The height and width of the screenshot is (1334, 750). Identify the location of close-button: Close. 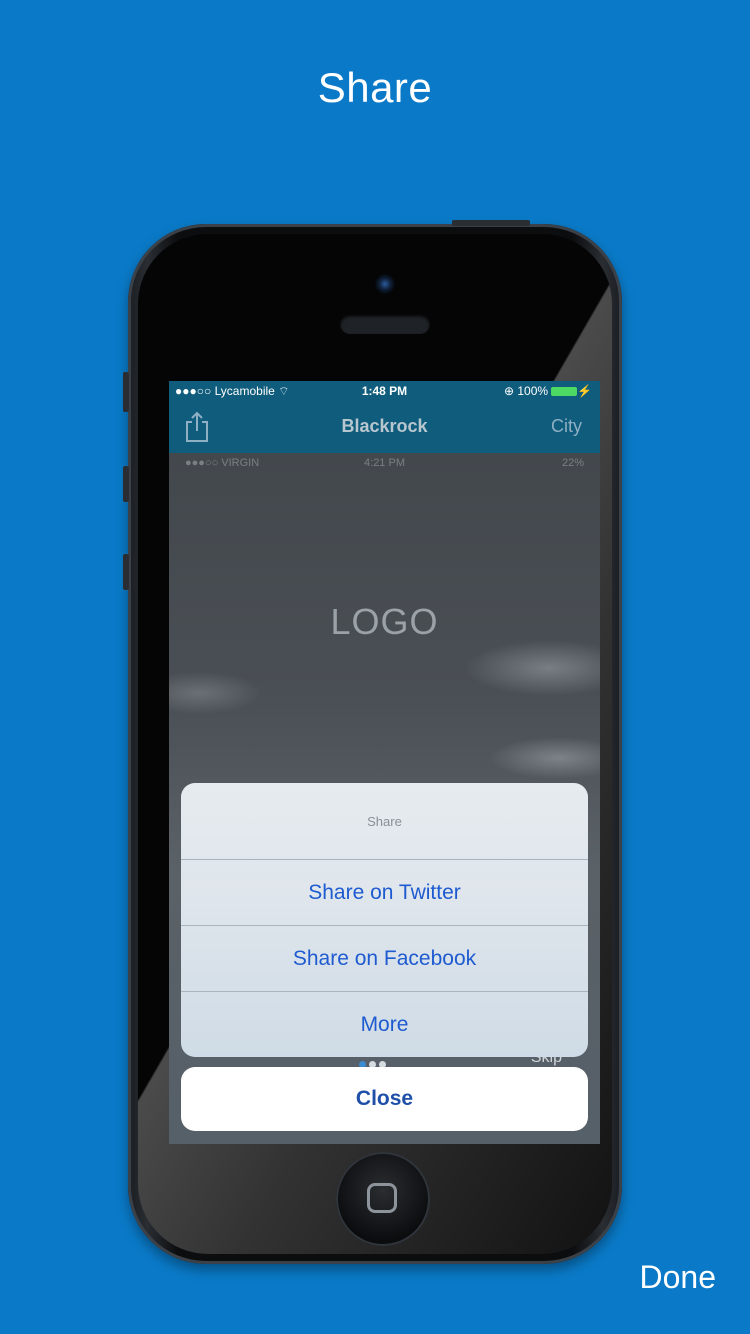
(384, 1099).